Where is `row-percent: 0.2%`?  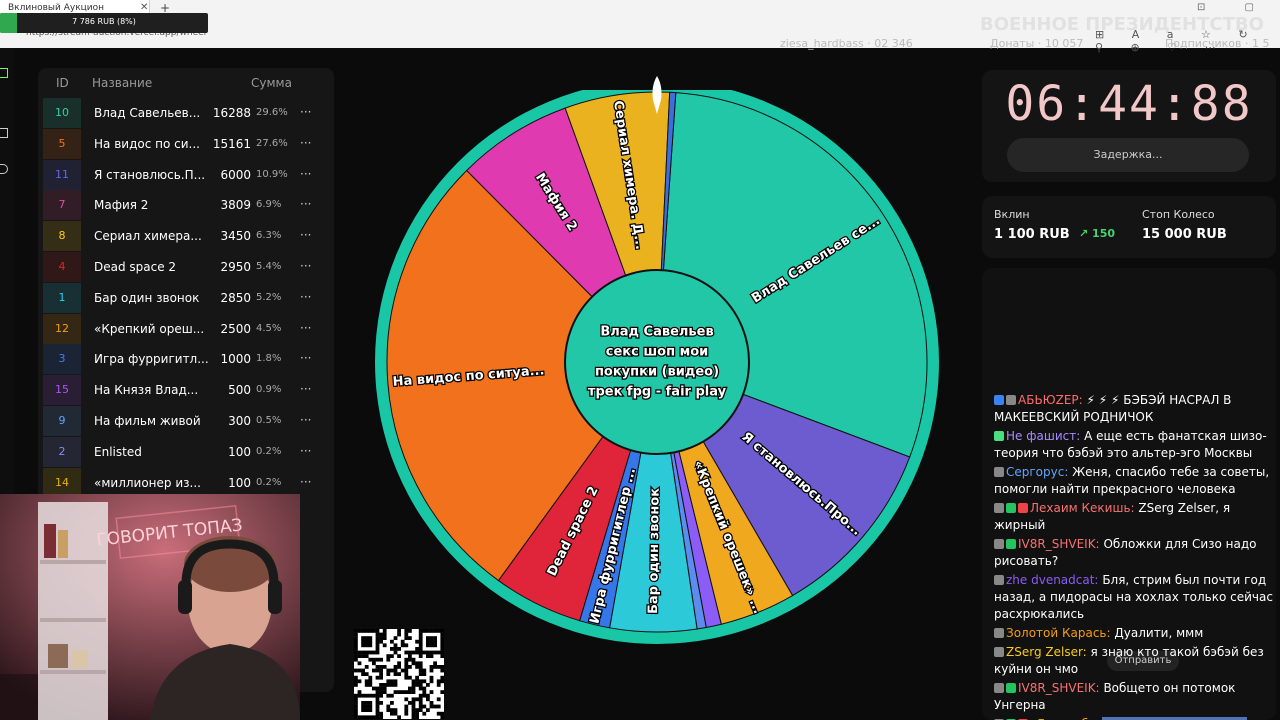 row-percent: 0.2% is located at coordinates (269, 451).